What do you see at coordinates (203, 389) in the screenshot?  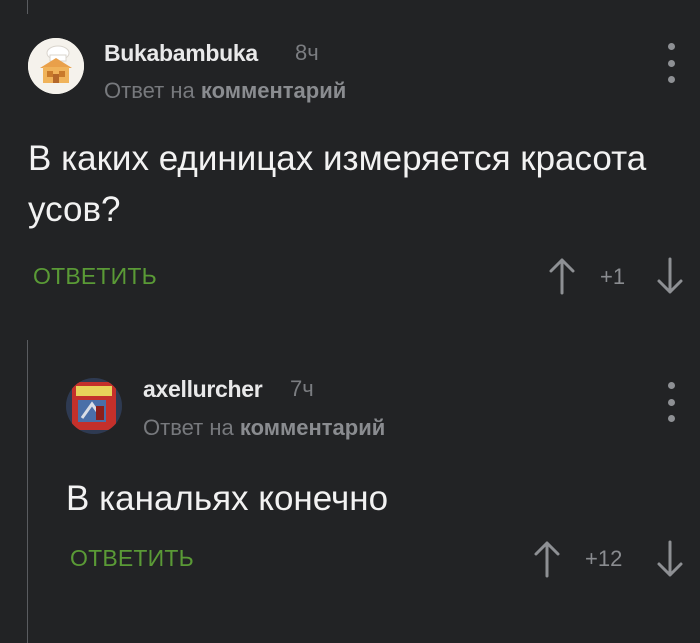 I see `username: axellurcher` at bounding box center [203, 389].